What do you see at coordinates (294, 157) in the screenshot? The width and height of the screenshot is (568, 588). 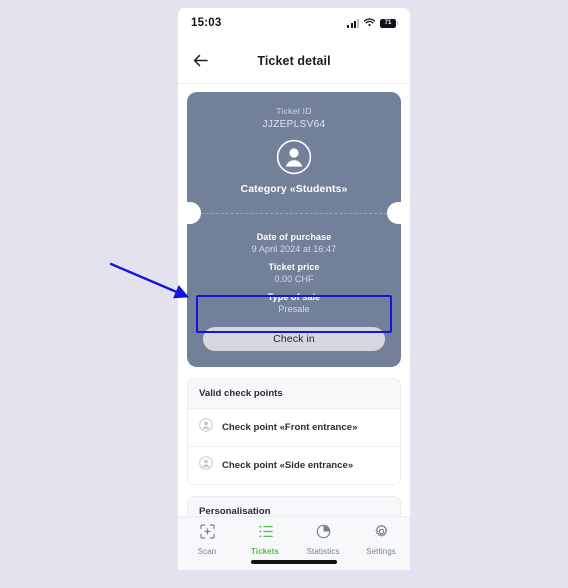 I see `person-avatar-icon` at bounding box center [294, 157].